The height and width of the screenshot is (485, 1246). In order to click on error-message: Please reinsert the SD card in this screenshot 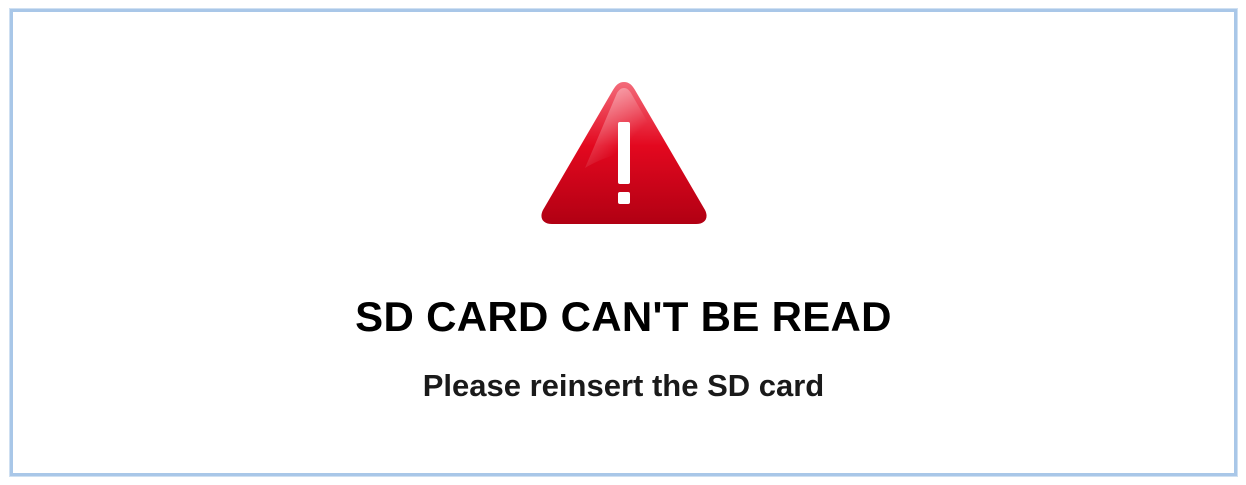, I will do `click(623, 385)`.